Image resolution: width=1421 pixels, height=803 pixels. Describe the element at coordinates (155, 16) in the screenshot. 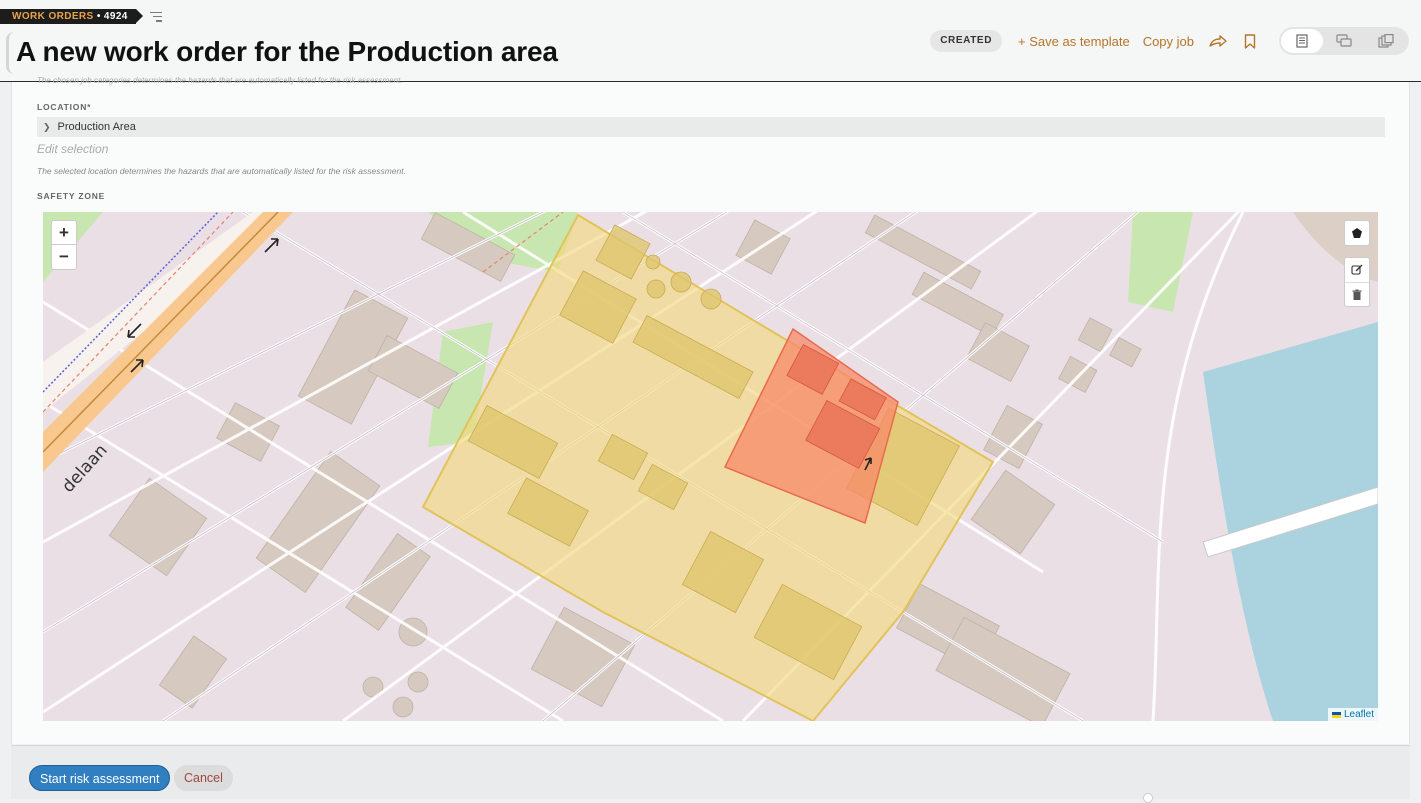

I see `menu-icon` at that location.